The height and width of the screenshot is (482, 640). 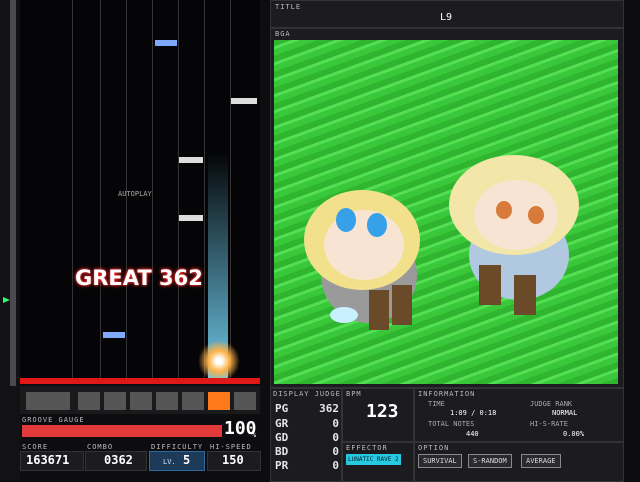 I want to click on time-label: TIME, so click(x=436, y=404).